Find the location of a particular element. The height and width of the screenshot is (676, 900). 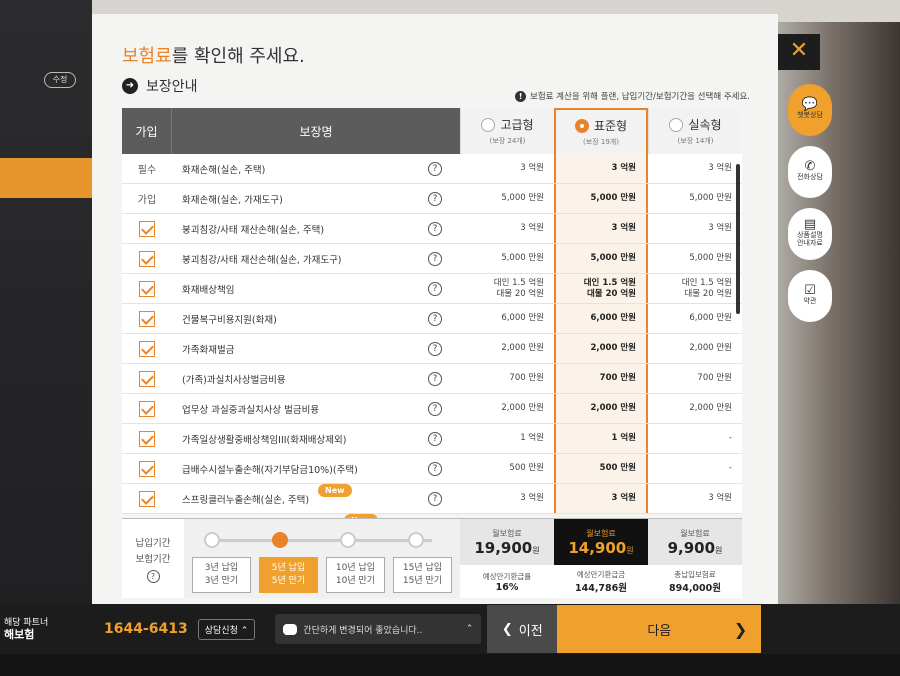

background-left-panel: 수정 is located at coordinates (46, 338).